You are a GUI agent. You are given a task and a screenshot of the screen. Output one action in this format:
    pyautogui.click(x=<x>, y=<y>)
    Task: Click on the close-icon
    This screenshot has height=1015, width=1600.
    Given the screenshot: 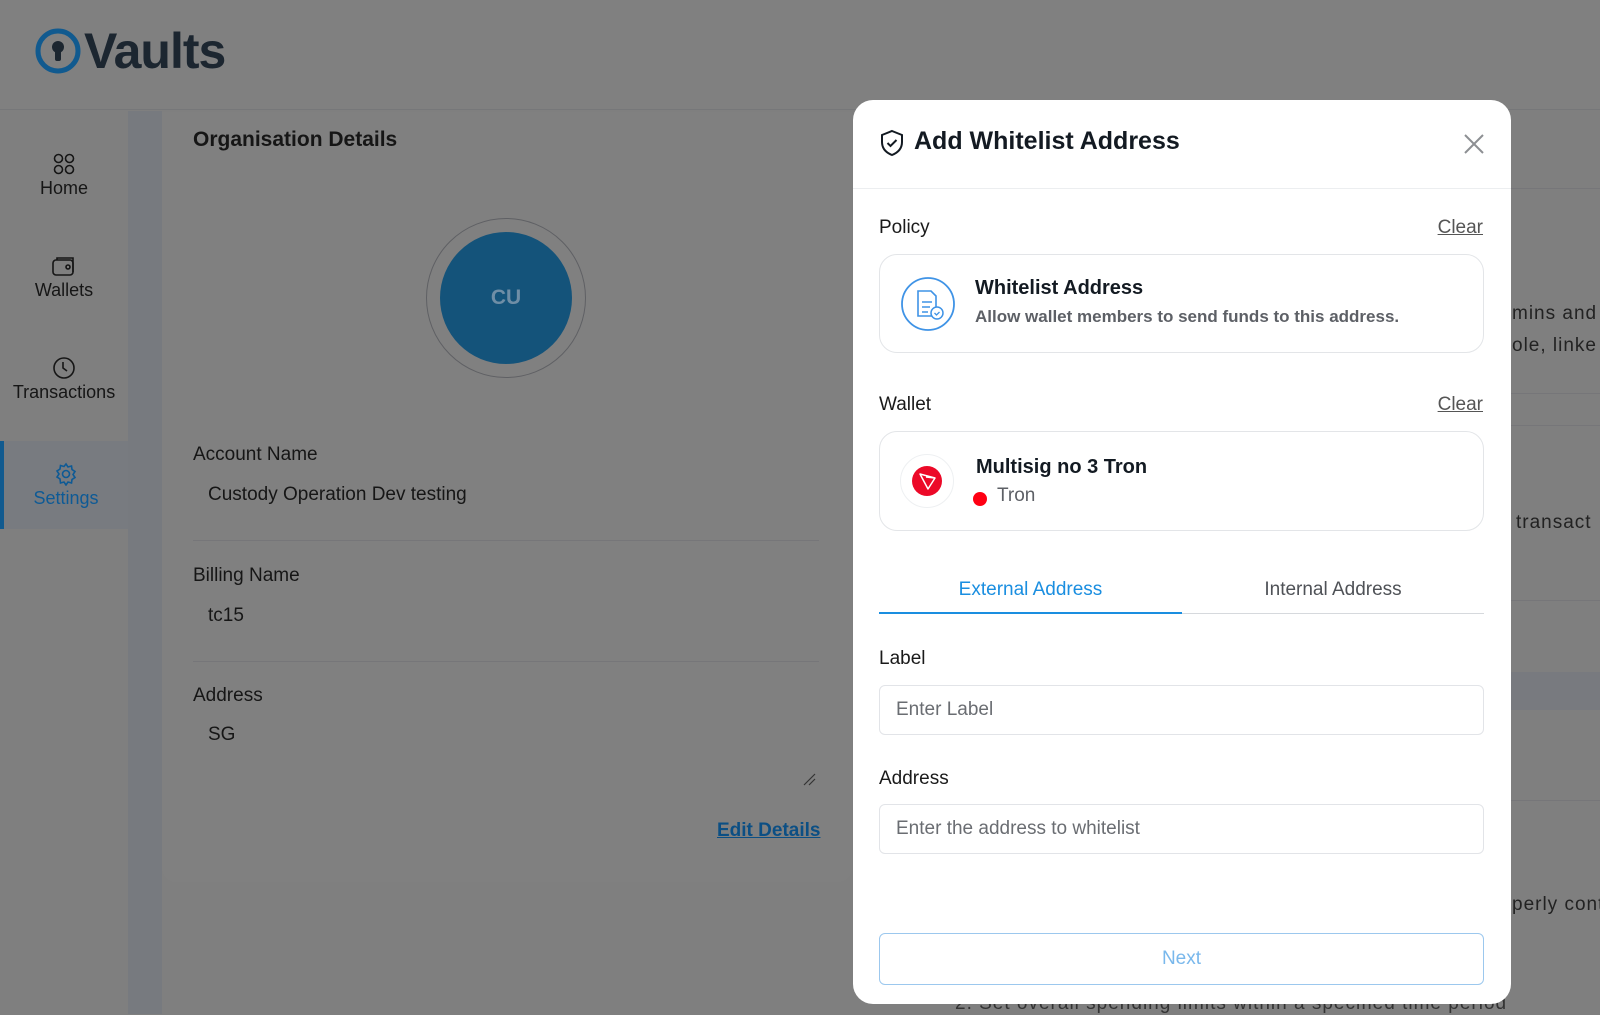 What is the action you would take?
    pyautogui.click(x=1474, y=144)
    